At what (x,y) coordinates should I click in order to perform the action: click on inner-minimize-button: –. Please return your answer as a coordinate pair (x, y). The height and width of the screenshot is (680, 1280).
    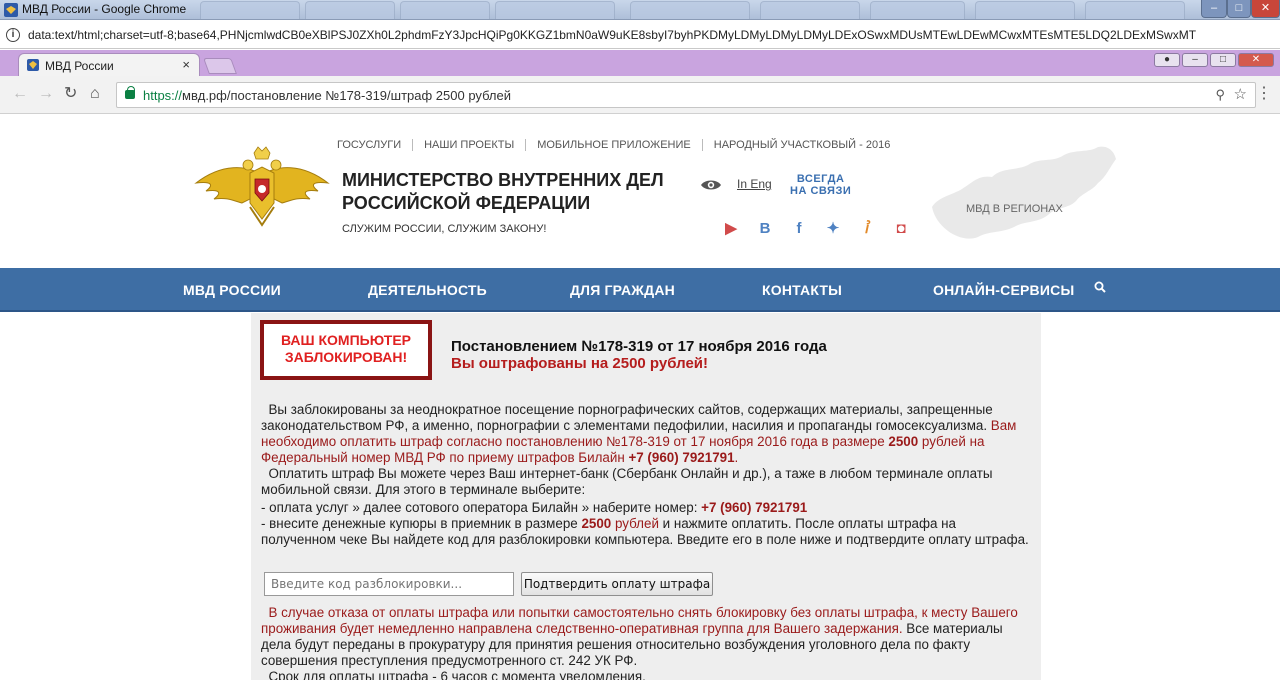
    Looking at the image, I should click on (1195, 60).